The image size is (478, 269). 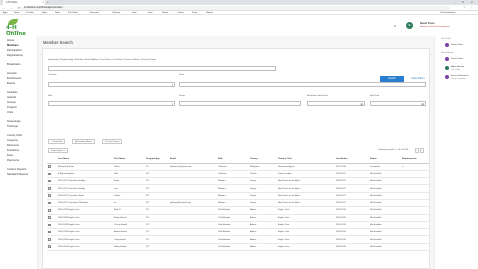 What do you see at coordinates (352, 160) in the screenshot?
I see `column-header-last-active: Last Active` at bounding box center [352, 160].